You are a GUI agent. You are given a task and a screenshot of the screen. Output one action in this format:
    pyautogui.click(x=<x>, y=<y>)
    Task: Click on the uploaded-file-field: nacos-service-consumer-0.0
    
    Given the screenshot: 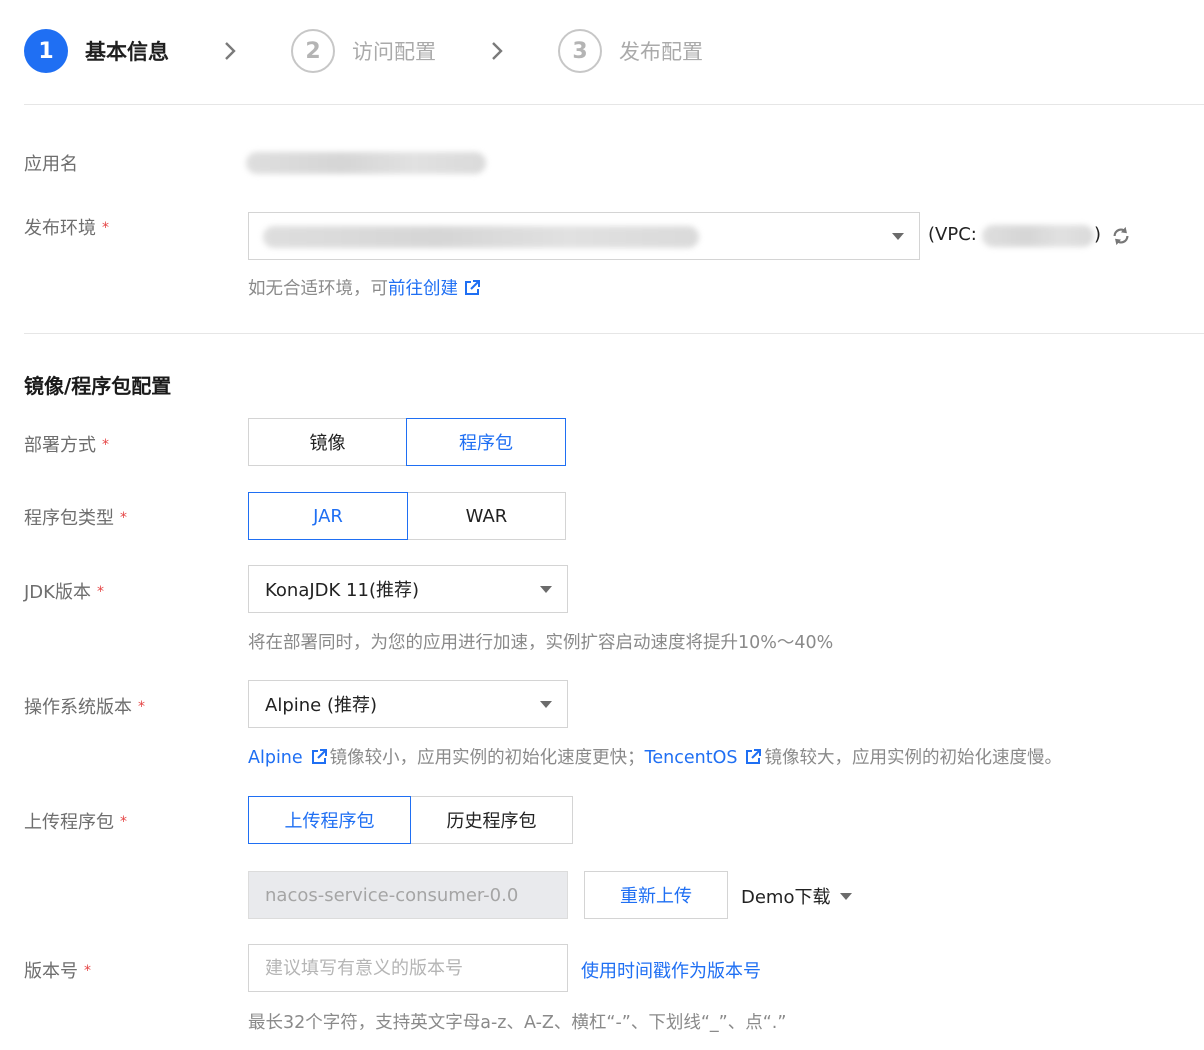 What is the action you would take?
    pyautogui.click(x=408, y=895)
    